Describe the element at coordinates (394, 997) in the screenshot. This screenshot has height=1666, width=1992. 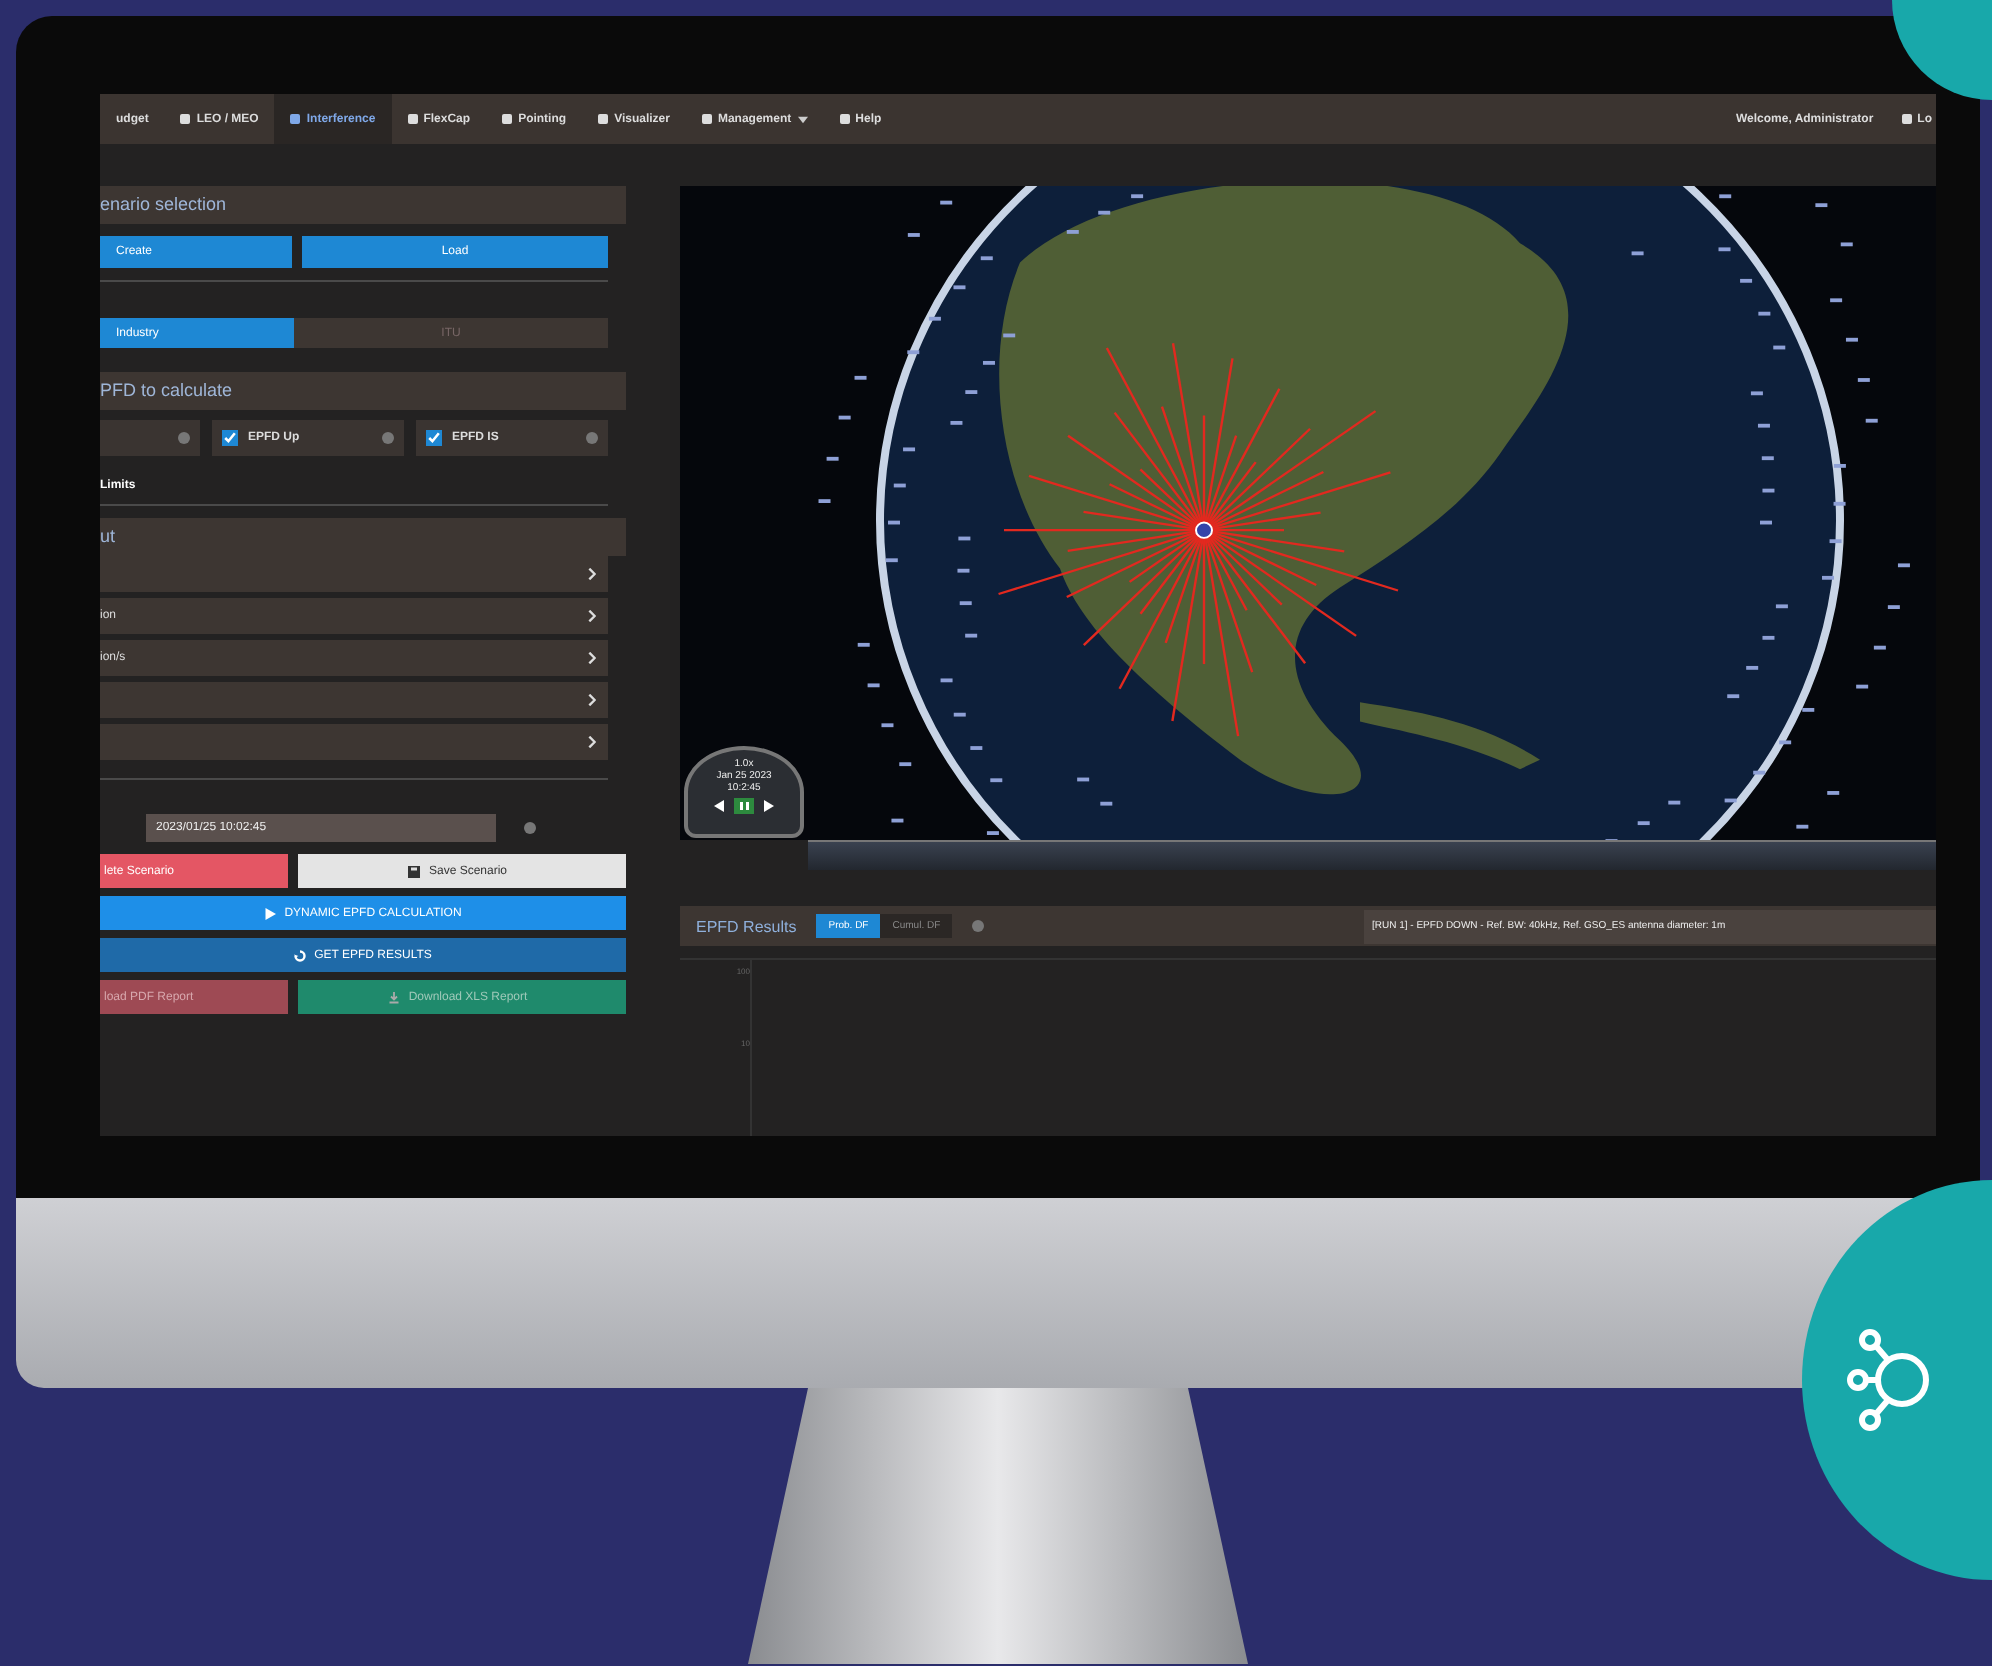
I see `download-icon` at that location.